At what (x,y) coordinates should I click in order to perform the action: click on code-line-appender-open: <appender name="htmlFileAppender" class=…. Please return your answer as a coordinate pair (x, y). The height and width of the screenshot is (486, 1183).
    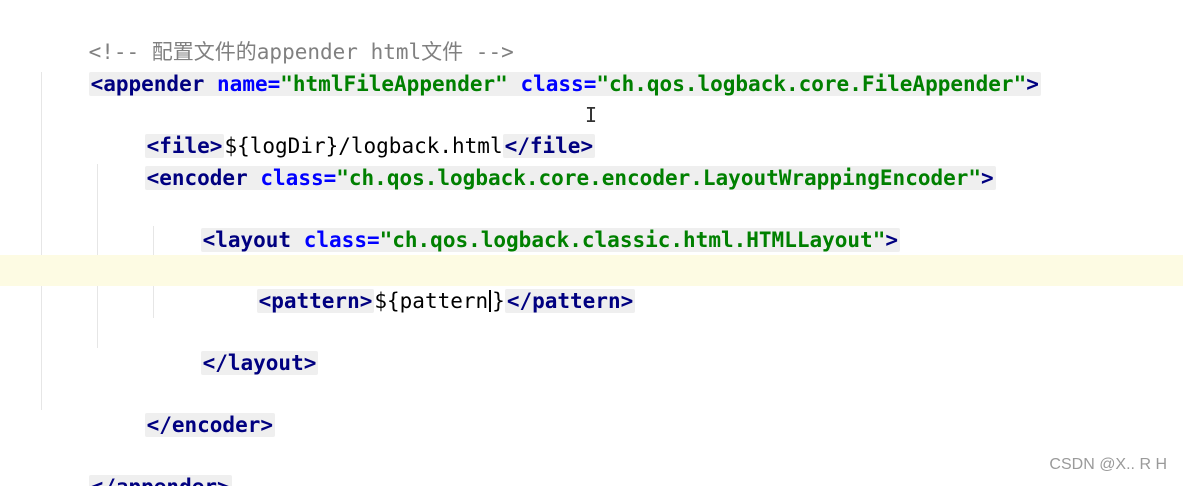
    Looking at the image, I should click on (591, 67).